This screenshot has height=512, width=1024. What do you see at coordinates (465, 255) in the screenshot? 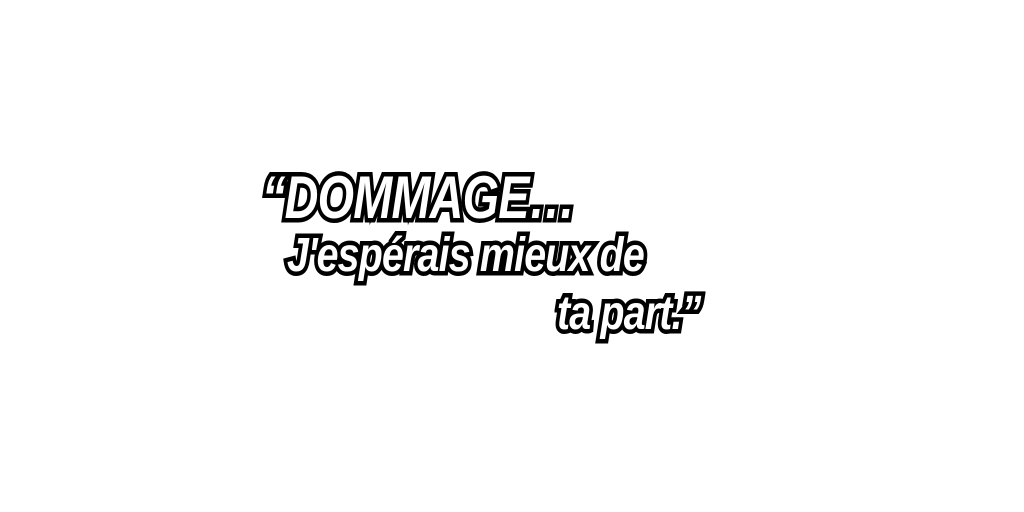
I see `quote-line-2: J'espérais mieux de` at bounding box center [465, 255].